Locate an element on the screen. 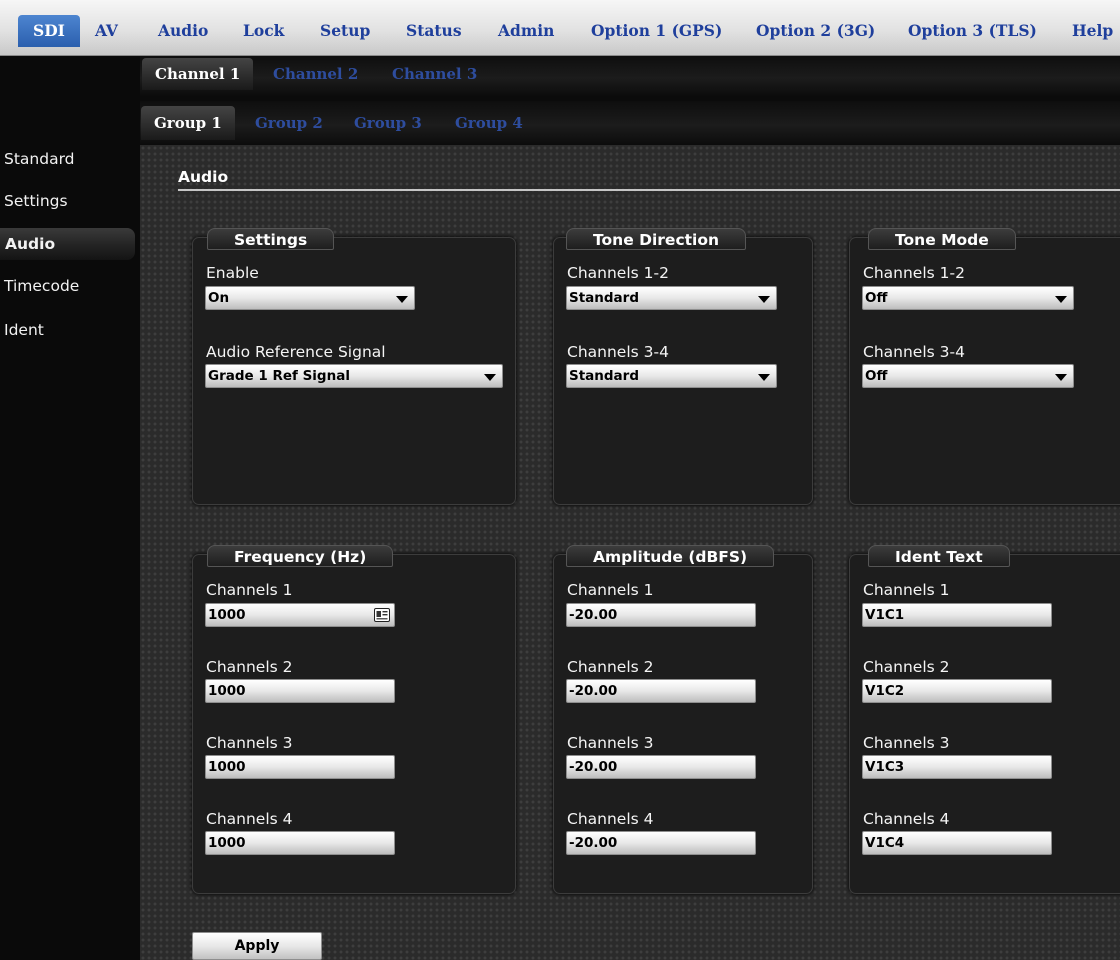 This screenshot has width=1120, height=960. contact-card-icon is located at coordinates (382, 615).